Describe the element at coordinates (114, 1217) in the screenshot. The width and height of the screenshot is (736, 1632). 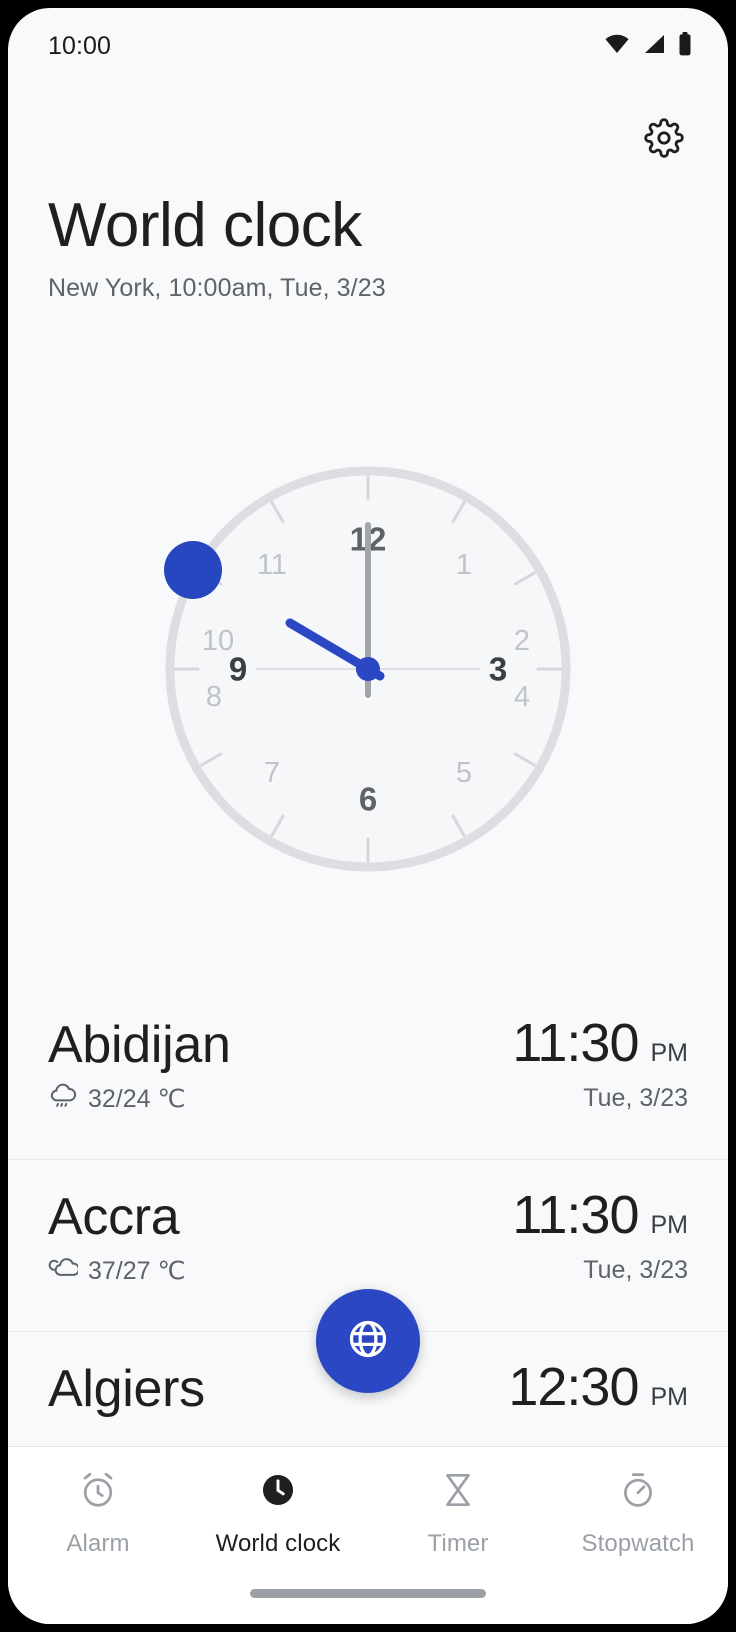
I see `city-name: Accra` at that location.